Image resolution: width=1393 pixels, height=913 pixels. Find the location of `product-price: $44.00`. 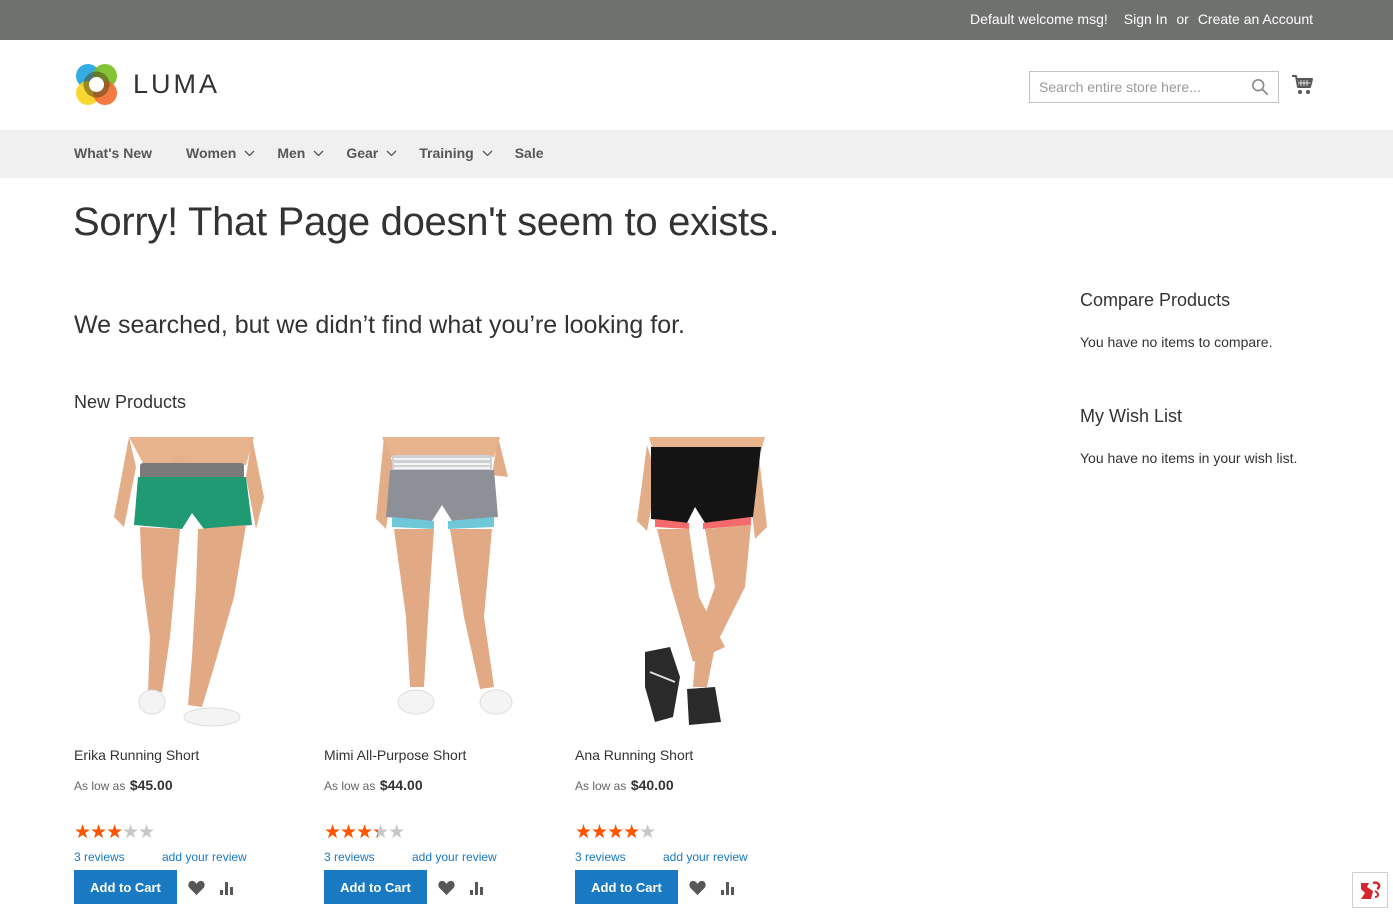

product-price: $44.00 is located at coordinates (401, 785).